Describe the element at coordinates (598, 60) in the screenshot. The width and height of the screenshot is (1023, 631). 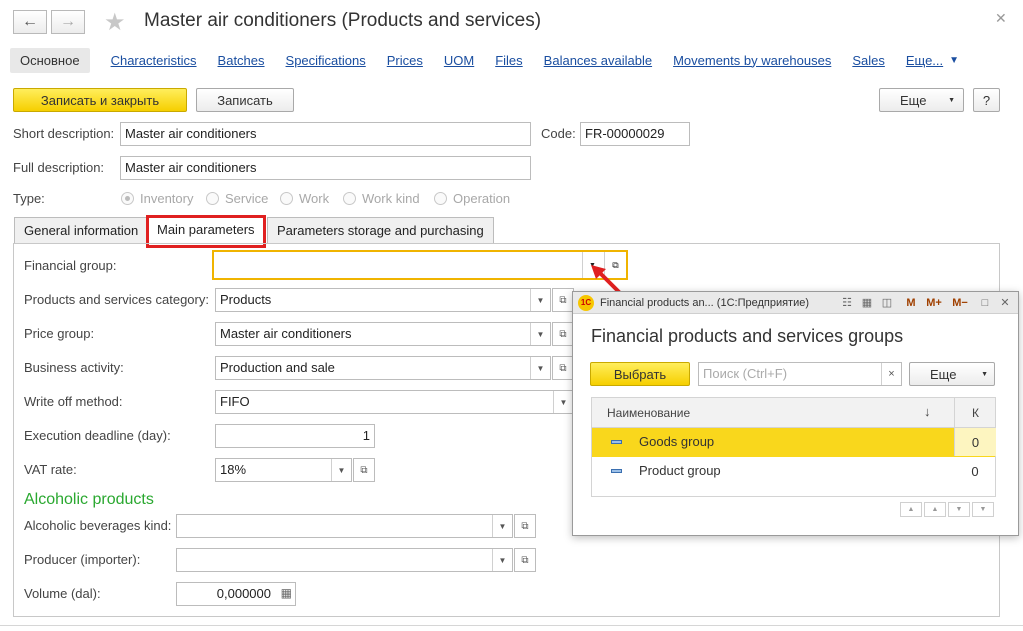
I see `tab-balances: Balances available` at that location.